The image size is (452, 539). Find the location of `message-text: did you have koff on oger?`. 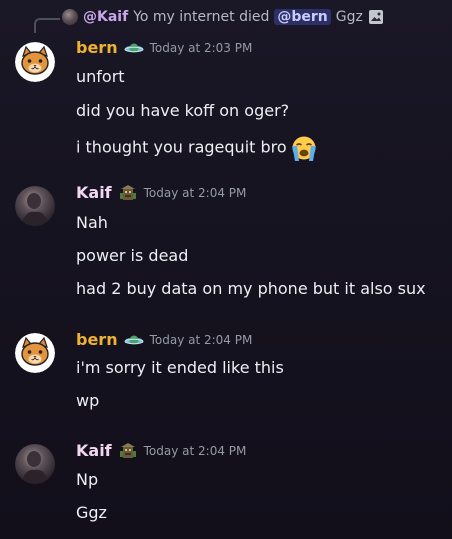

message-text: did you have koff on oger? is located at coordinates (183, 110).